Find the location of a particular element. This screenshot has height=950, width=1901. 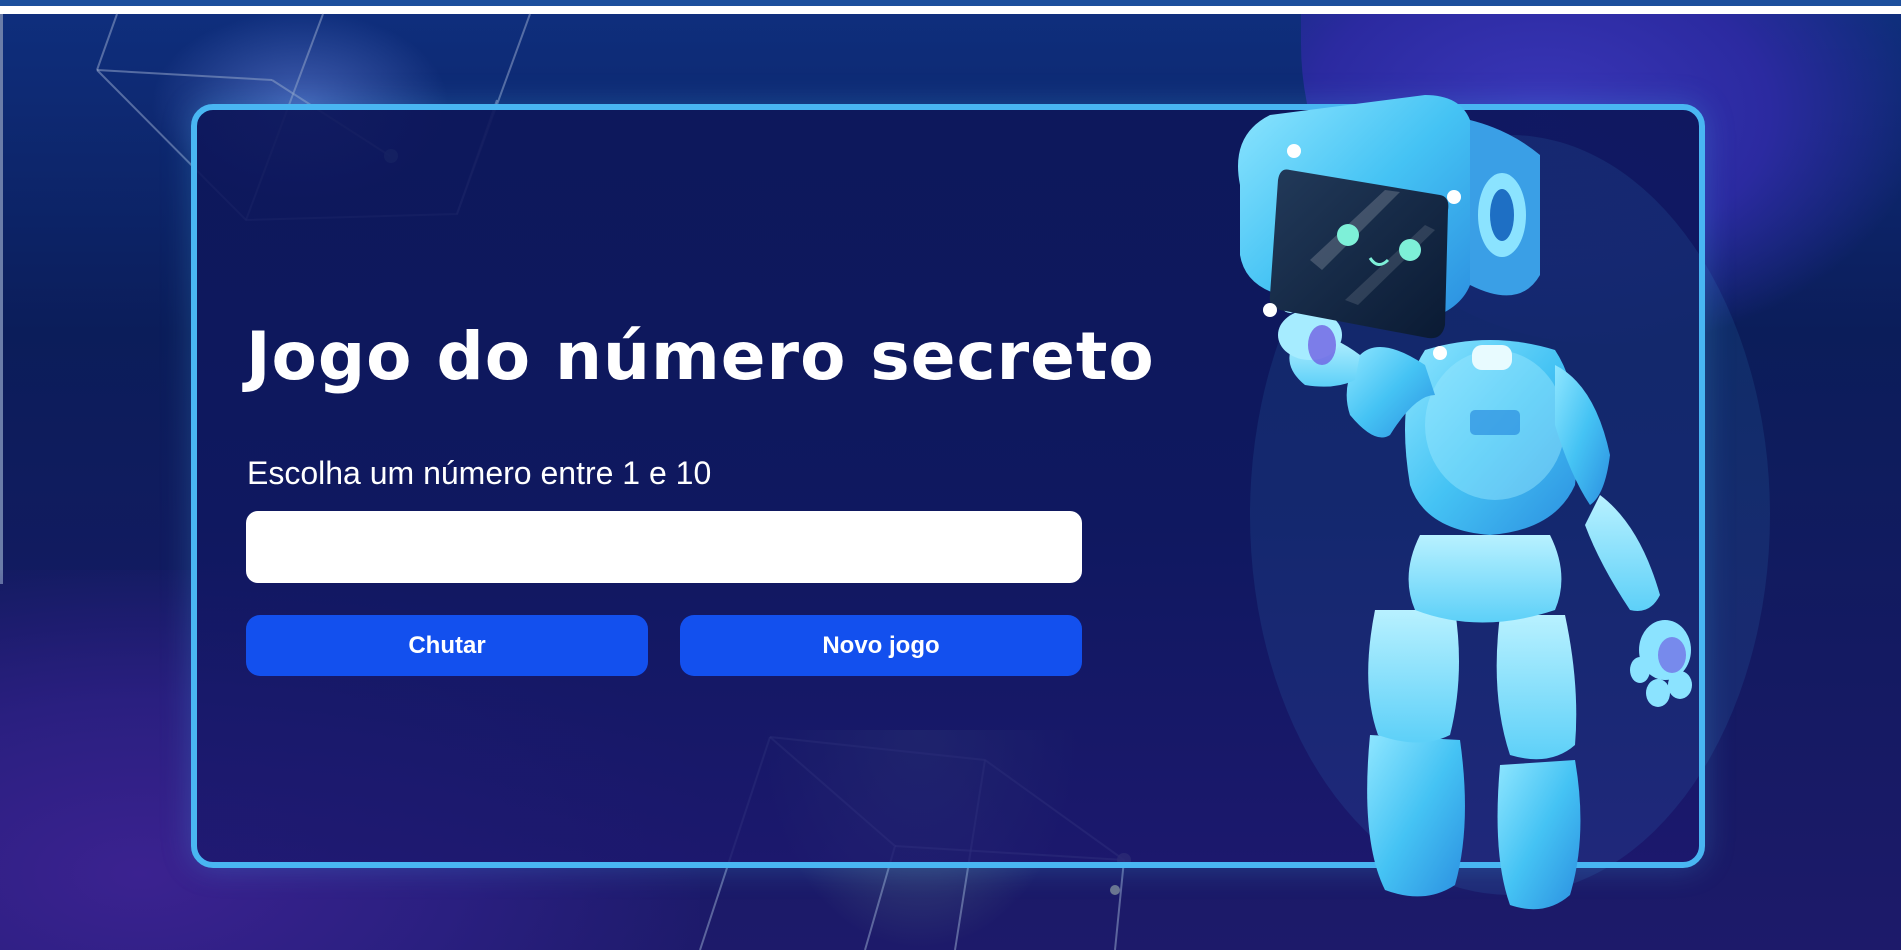

guess-input is located at coordinates (664, 547).